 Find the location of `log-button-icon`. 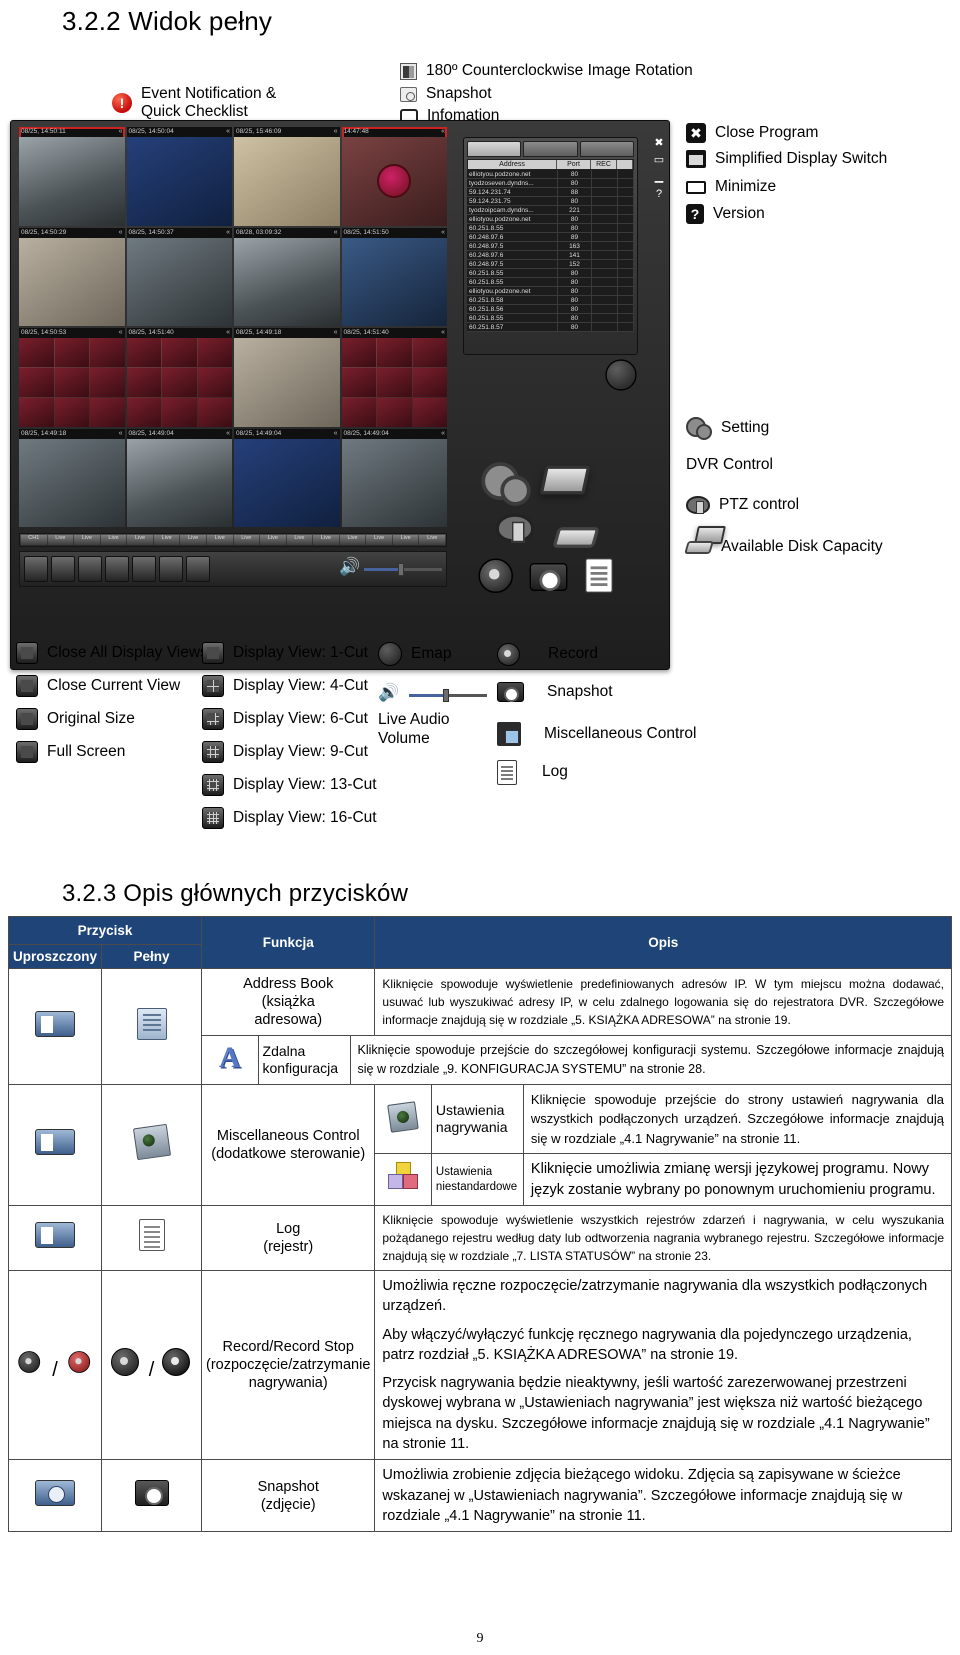

log-button-icon is located at coordinates (599, 575).